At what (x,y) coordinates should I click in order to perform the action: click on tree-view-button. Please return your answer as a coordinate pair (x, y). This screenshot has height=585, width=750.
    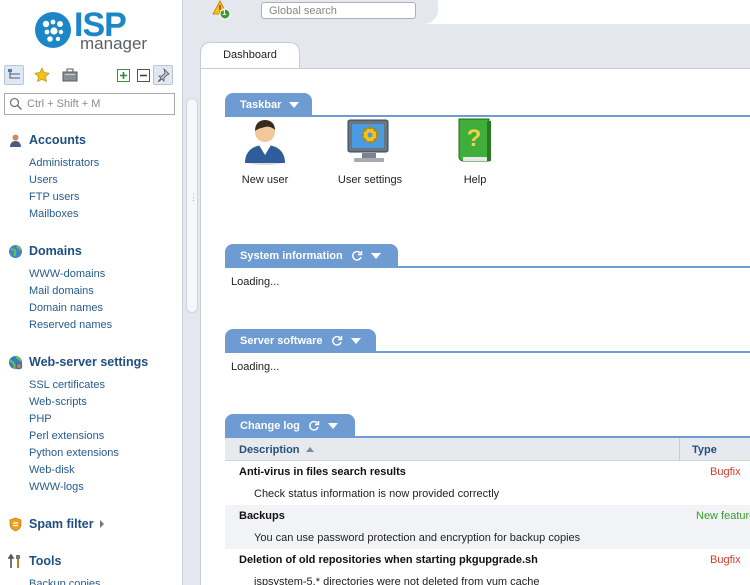
    Looking at the image, I should click on (14, 75).